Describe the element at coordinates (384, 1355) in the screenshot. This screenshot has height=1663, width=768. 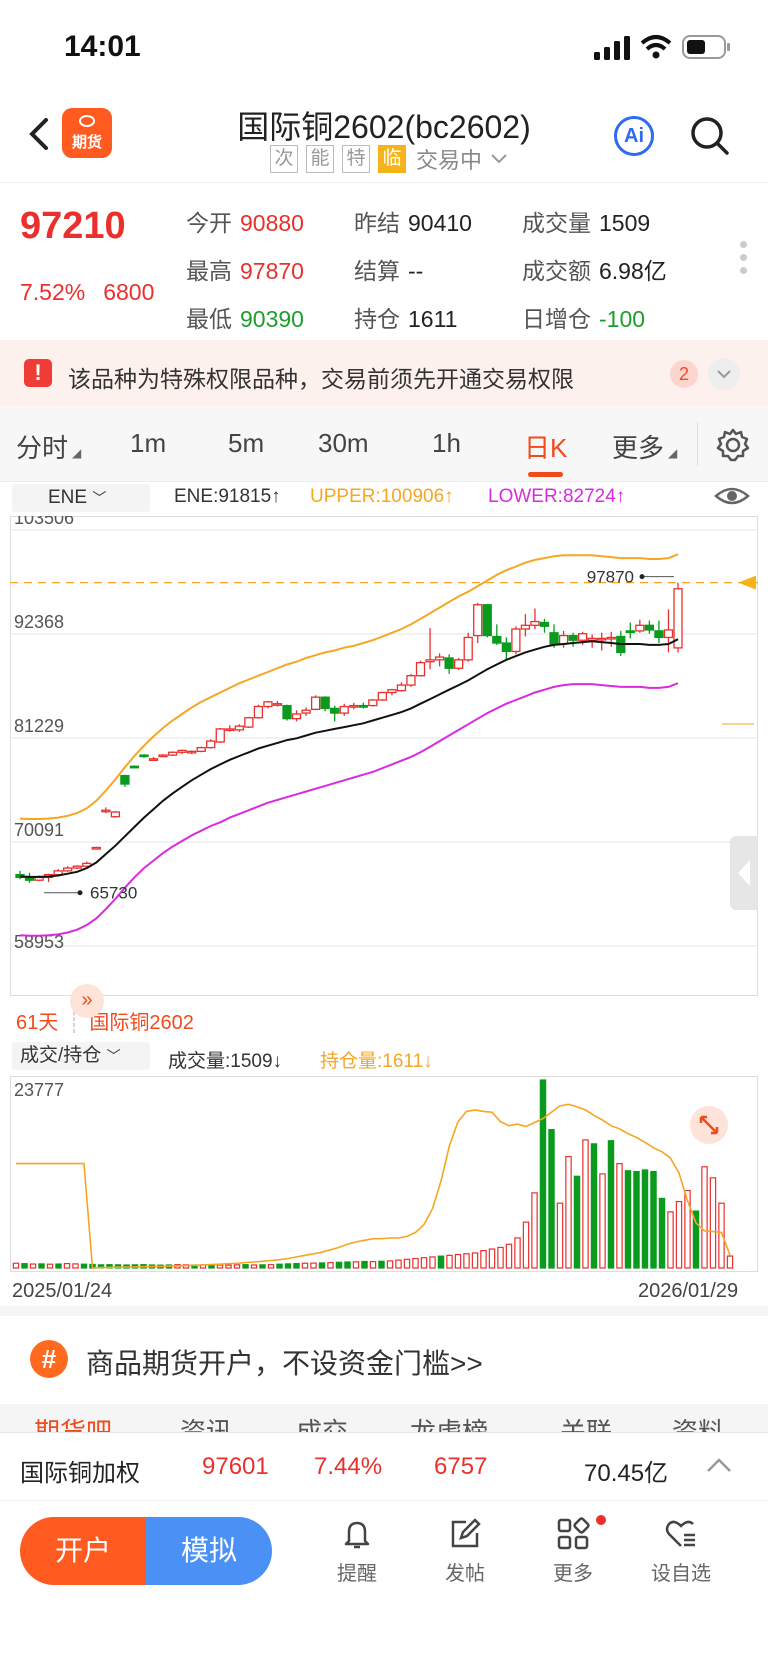
I see `promo-banner: # 商品期货开户，不设资金门槛>>` at that location.